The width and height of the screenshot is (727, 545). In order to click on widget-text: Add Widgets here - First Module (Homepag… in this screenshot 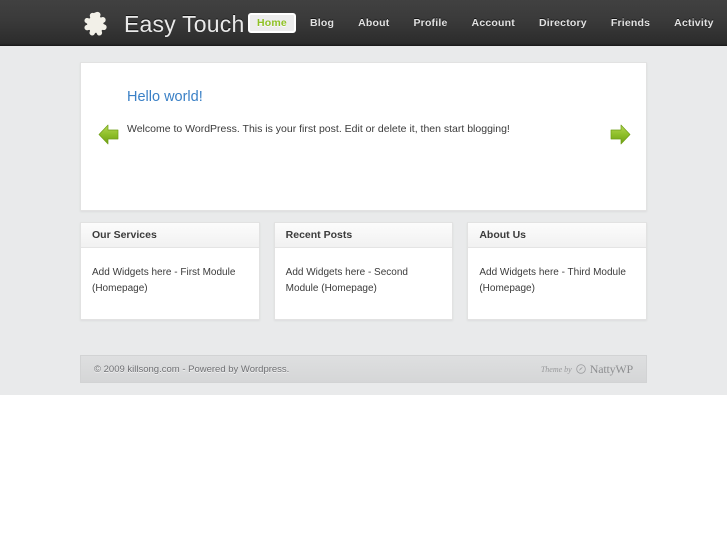, I will do `click(164, 280)`.